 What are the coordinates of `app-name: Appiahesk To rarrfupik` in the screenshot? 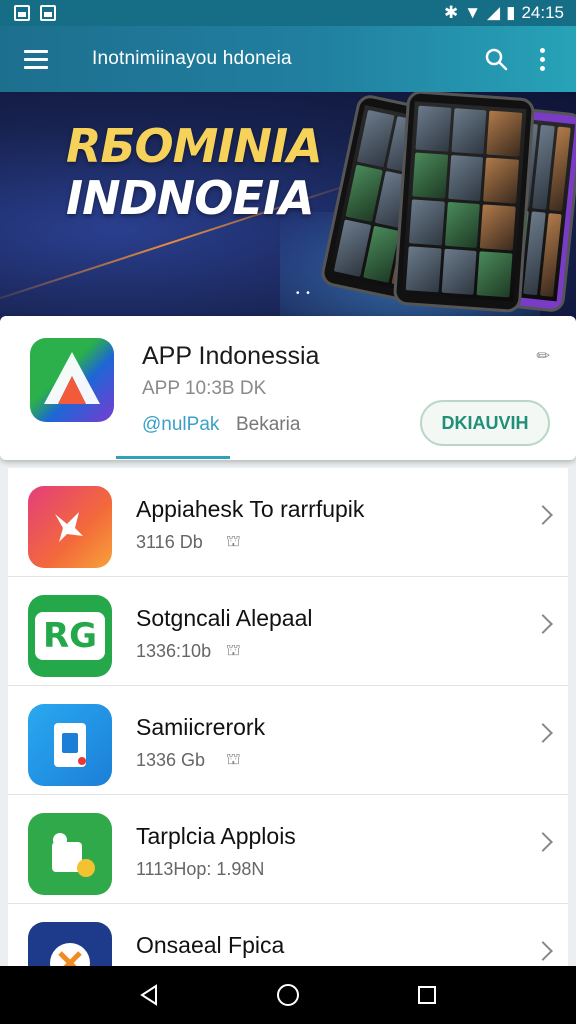 It's located at (250, 509).